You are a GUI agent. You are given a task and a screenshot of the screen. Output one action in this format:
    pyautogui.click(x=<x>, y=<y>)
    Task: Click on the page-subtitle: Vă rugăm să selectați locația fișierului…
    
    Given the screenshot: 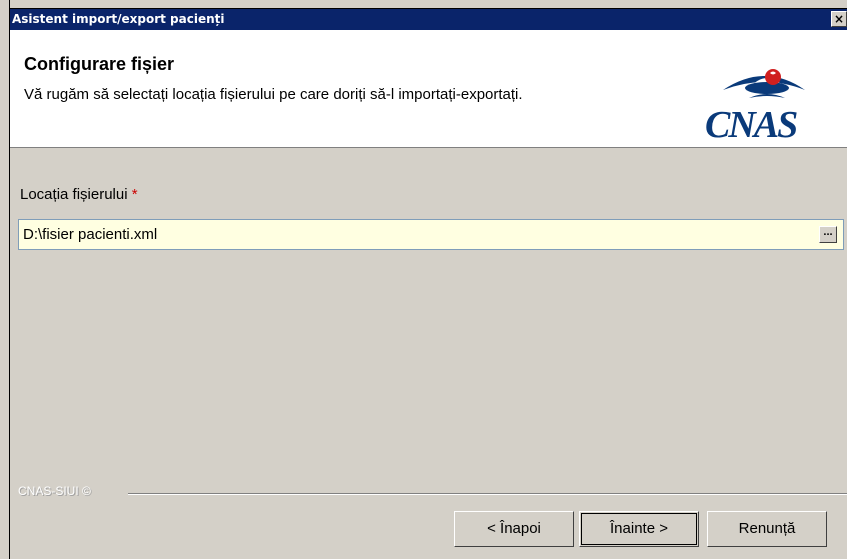 What is the action you would take?
    pyautogui.click(x=273, y=94)
    